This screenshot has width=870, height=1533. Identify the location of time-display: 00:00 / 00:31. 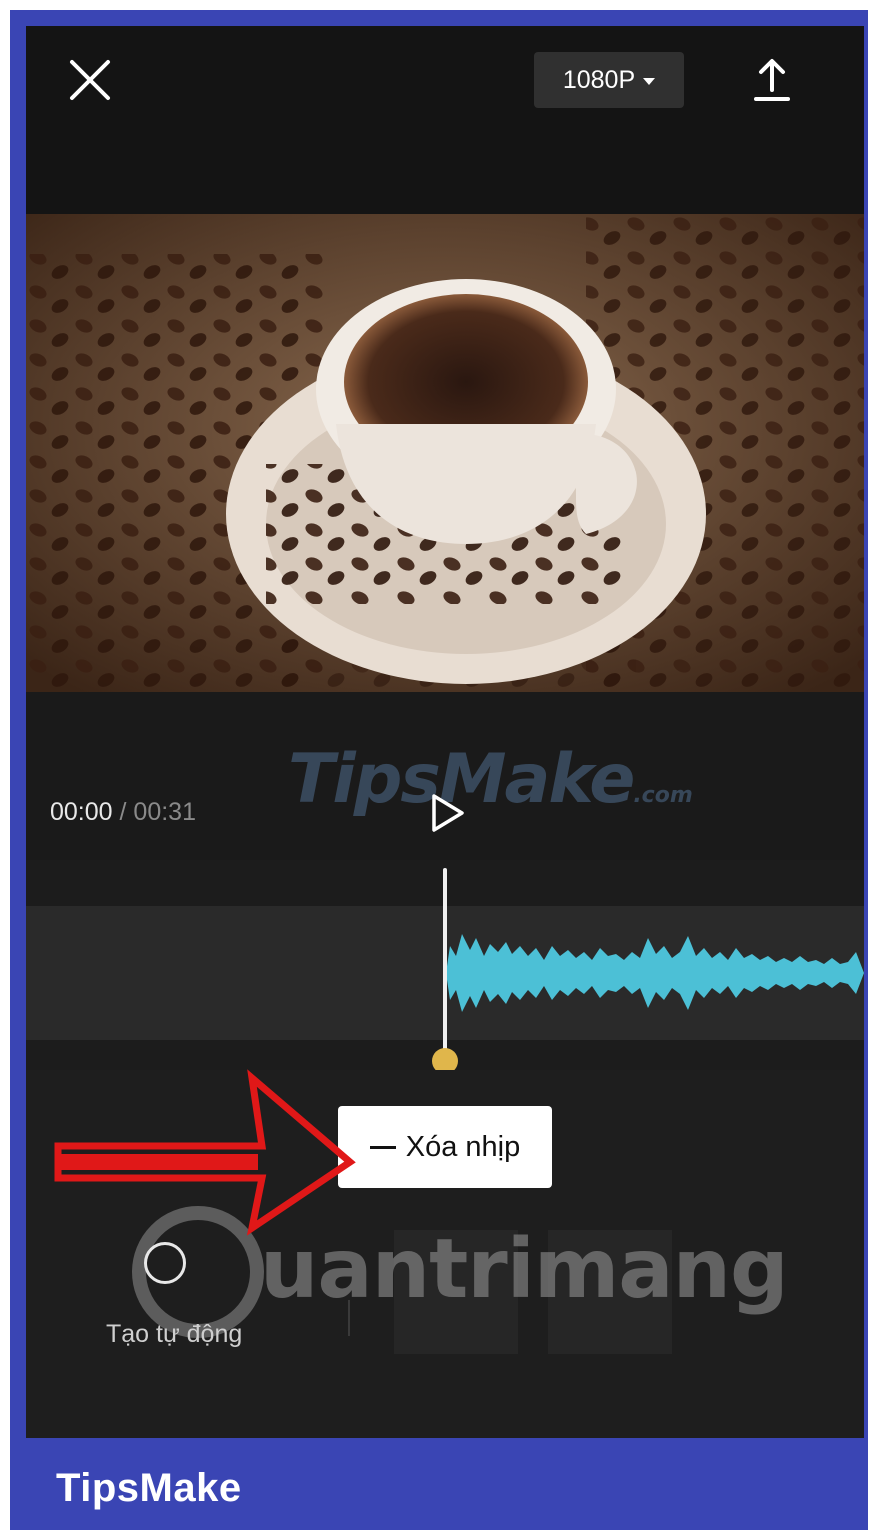
(123, 812).